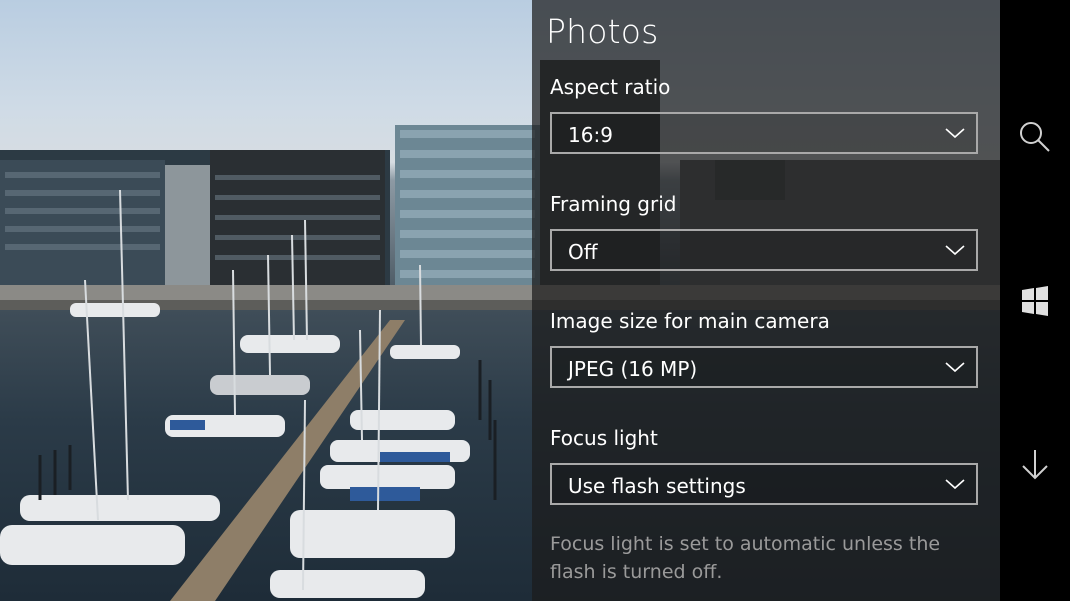 This screenshot has height=601, width=1070. Describe the element at coordinates (602, 31) in the screenshot. I see `pane-title: Photos` at that location.